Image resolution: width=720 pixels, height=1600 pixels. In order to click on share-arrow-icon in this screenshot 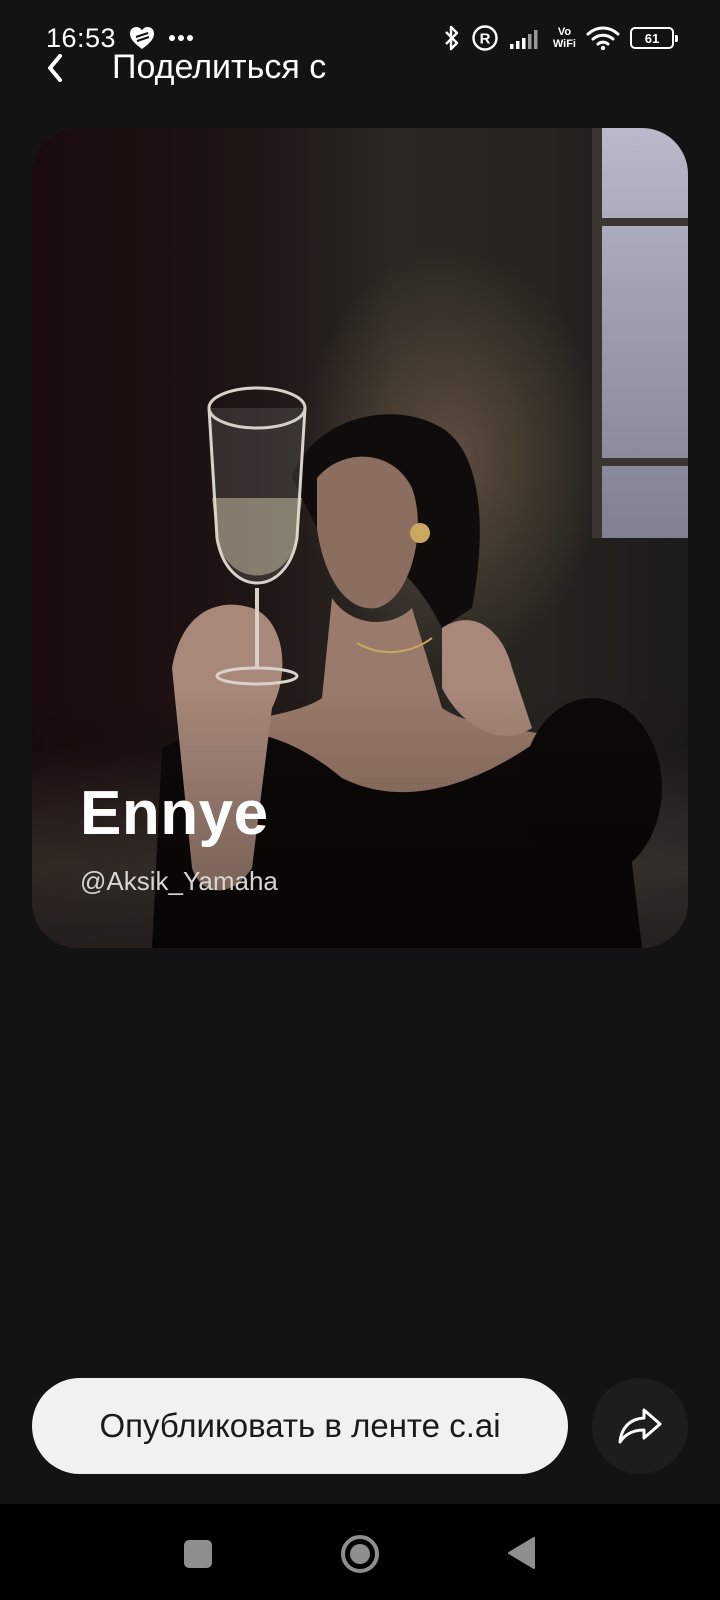, I will do `click(640, 1426)`.